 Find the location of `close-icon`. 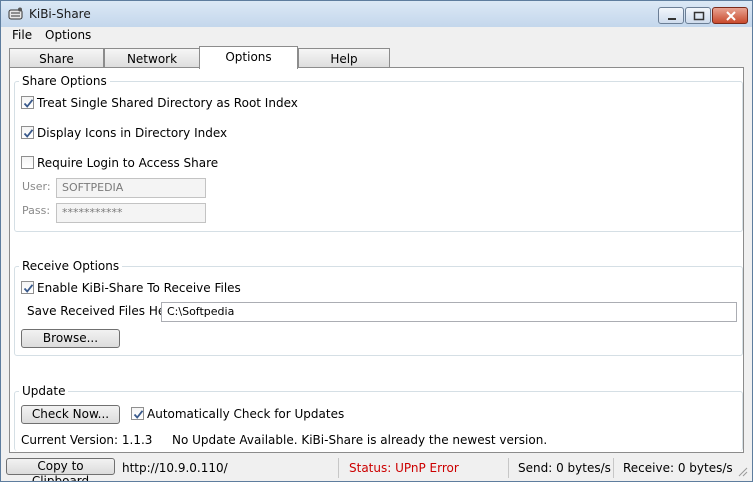

close-icon is located at coordinates (731, 16).